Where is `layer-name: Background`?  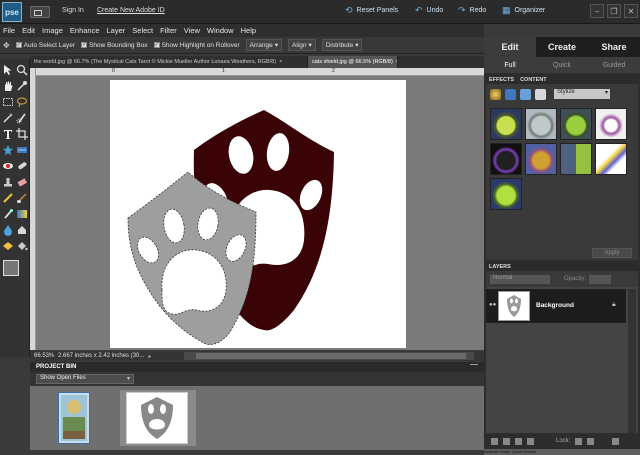
layer-name: Background is located at coordinates (555, 305).